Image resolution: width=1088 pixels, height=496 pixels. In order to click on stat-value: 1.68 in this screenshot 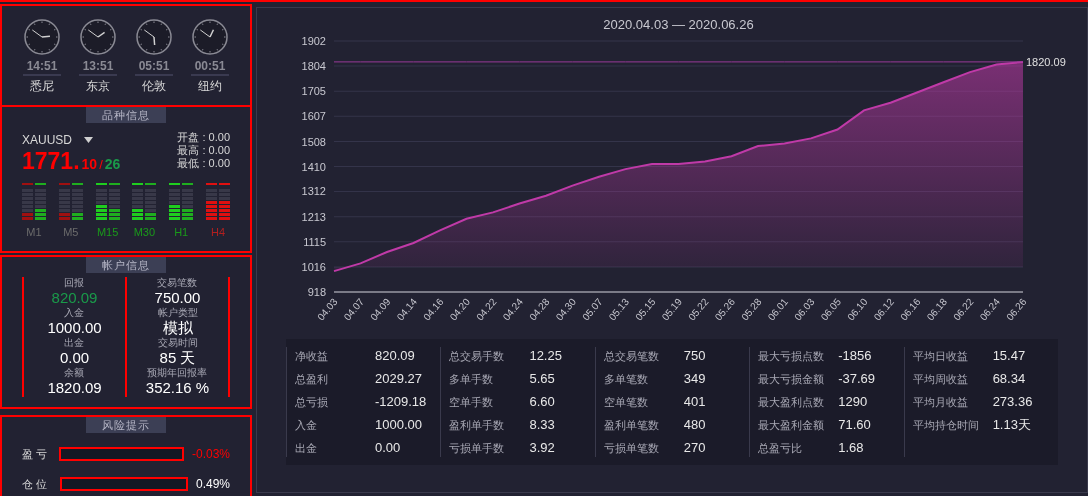, I will do `click(851, 448)`.